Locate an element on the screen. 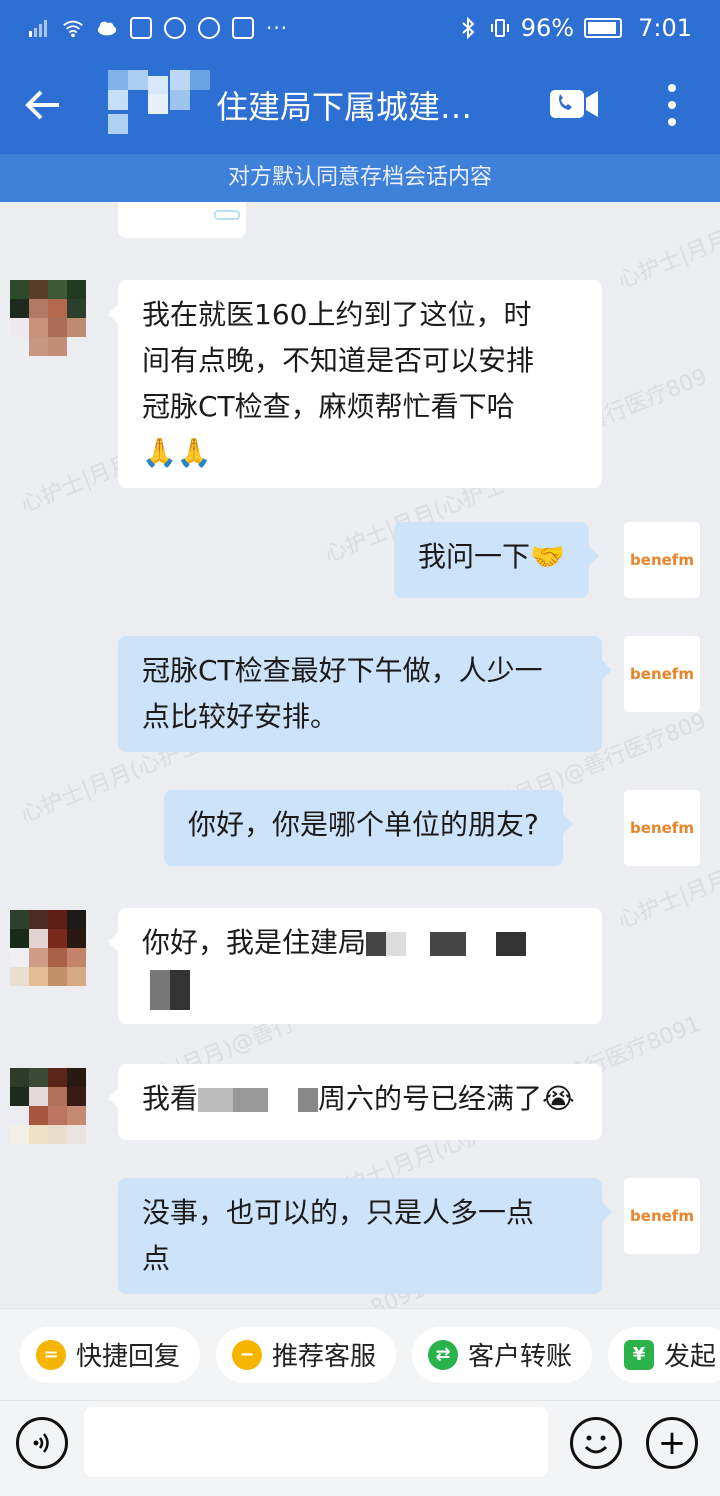 This screenshot has width=720, height=1496. music-icon is located at coordinates (175, 28).